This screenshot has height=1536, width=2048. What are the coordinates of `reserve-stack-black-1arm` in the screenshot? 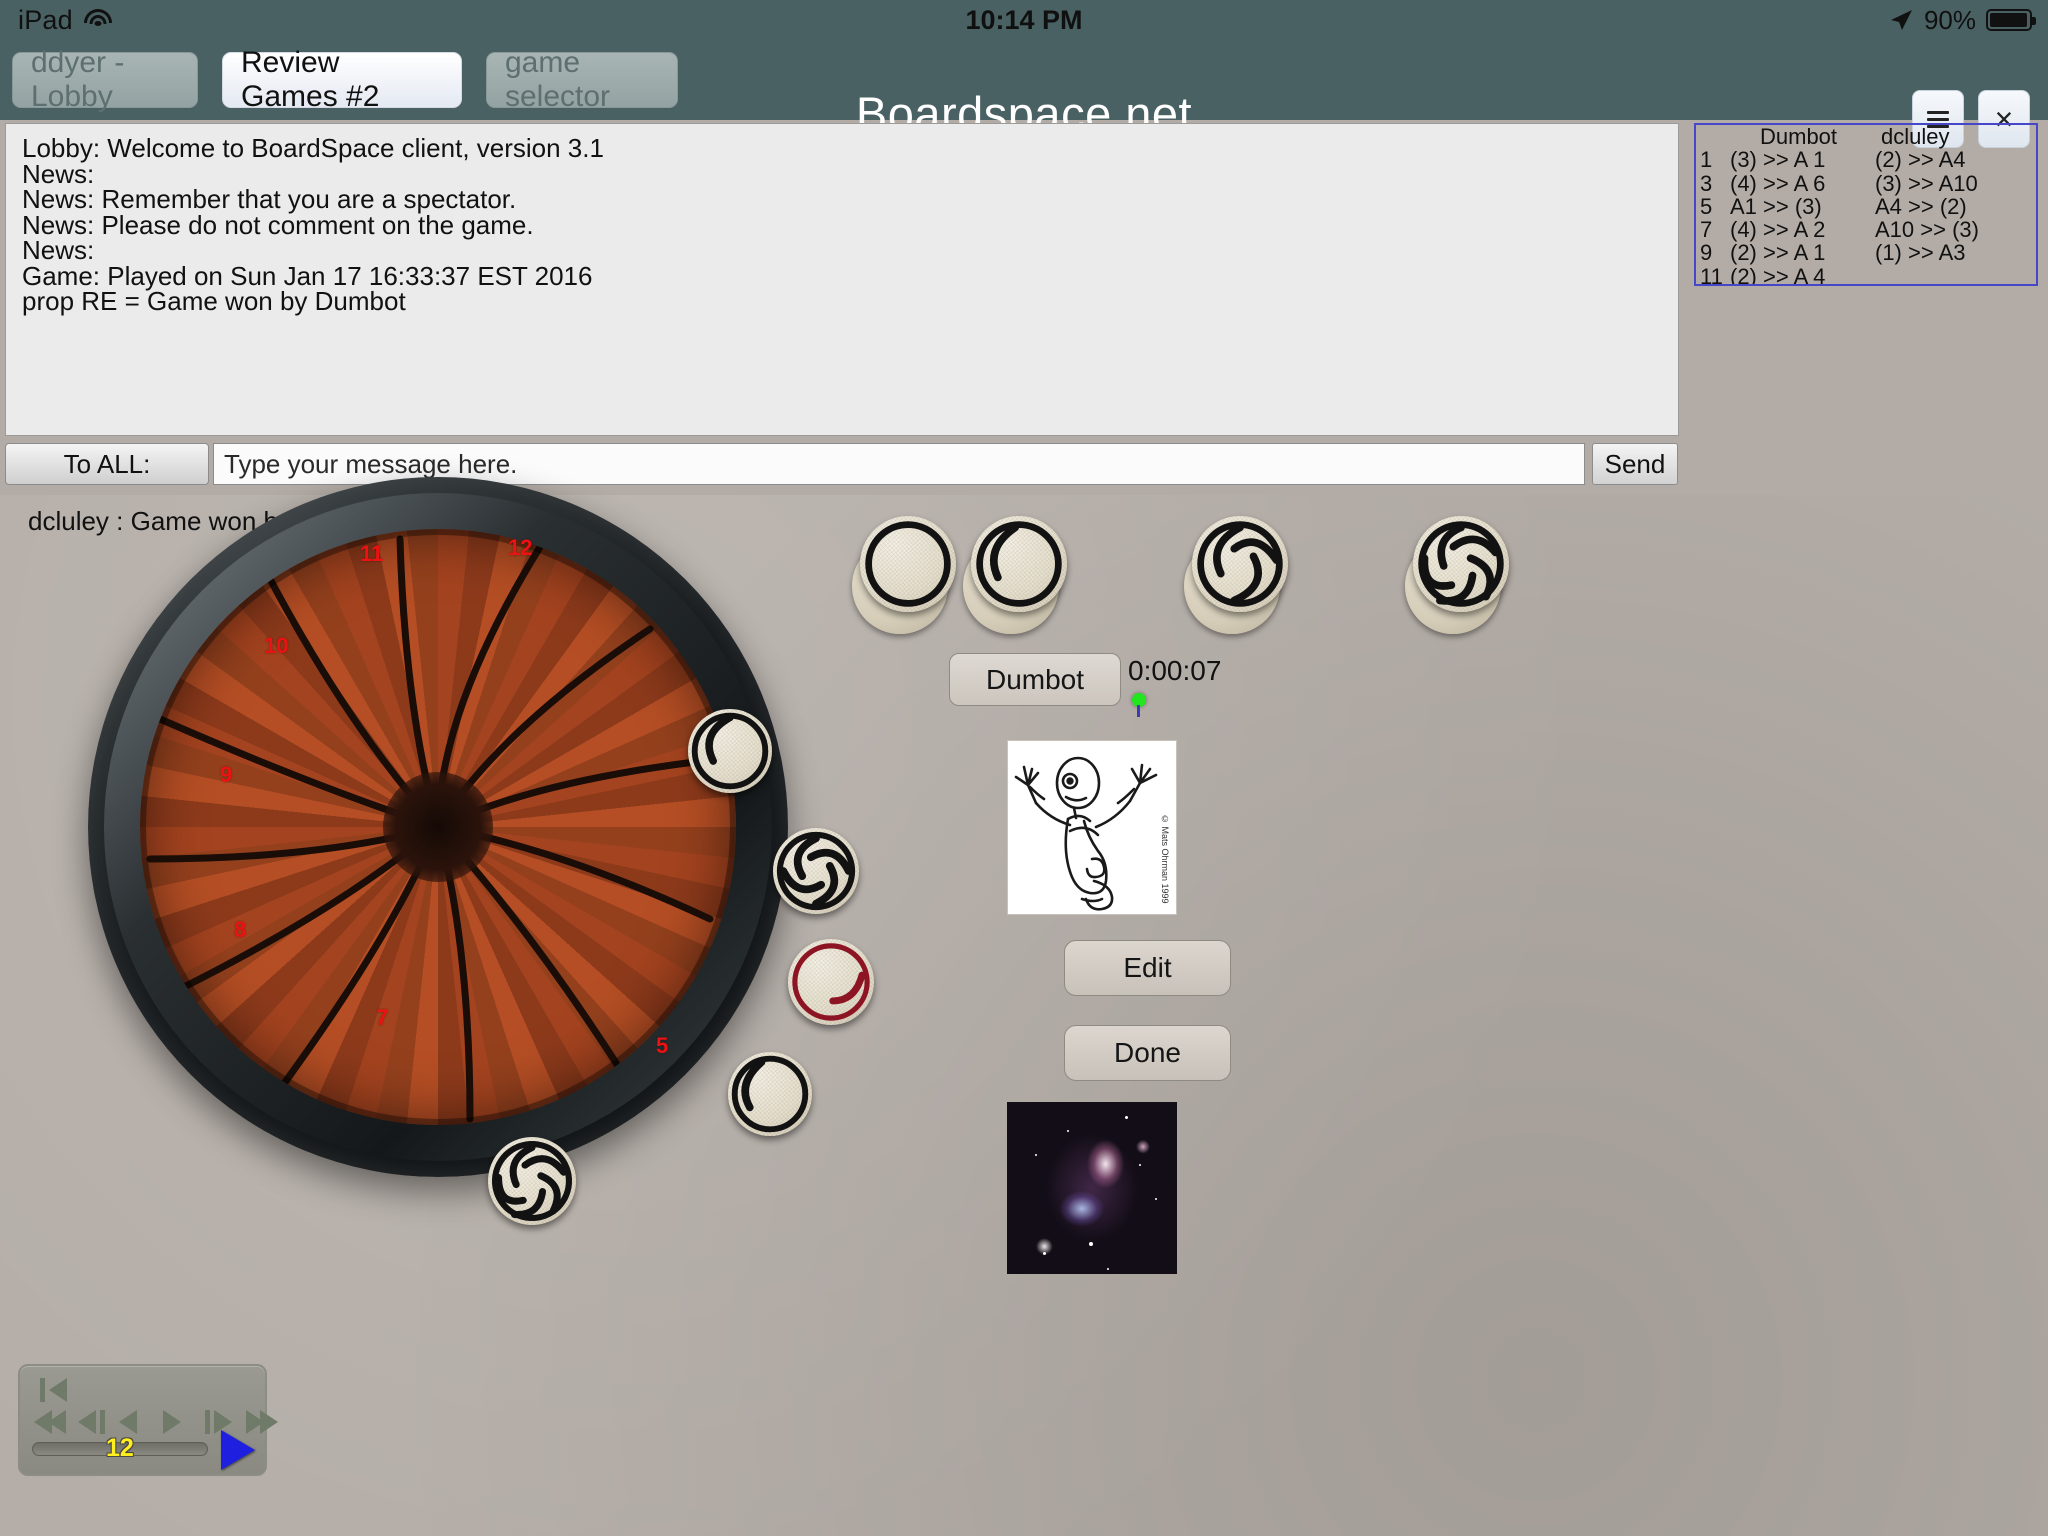 It's located at (1018, 575).